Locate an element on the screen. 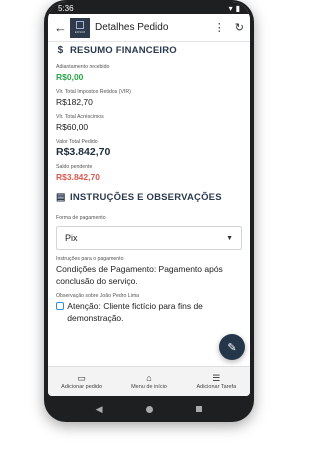  nav-add-task: ☰ Adicionar Tarefa is located at coordinates (216, 381).